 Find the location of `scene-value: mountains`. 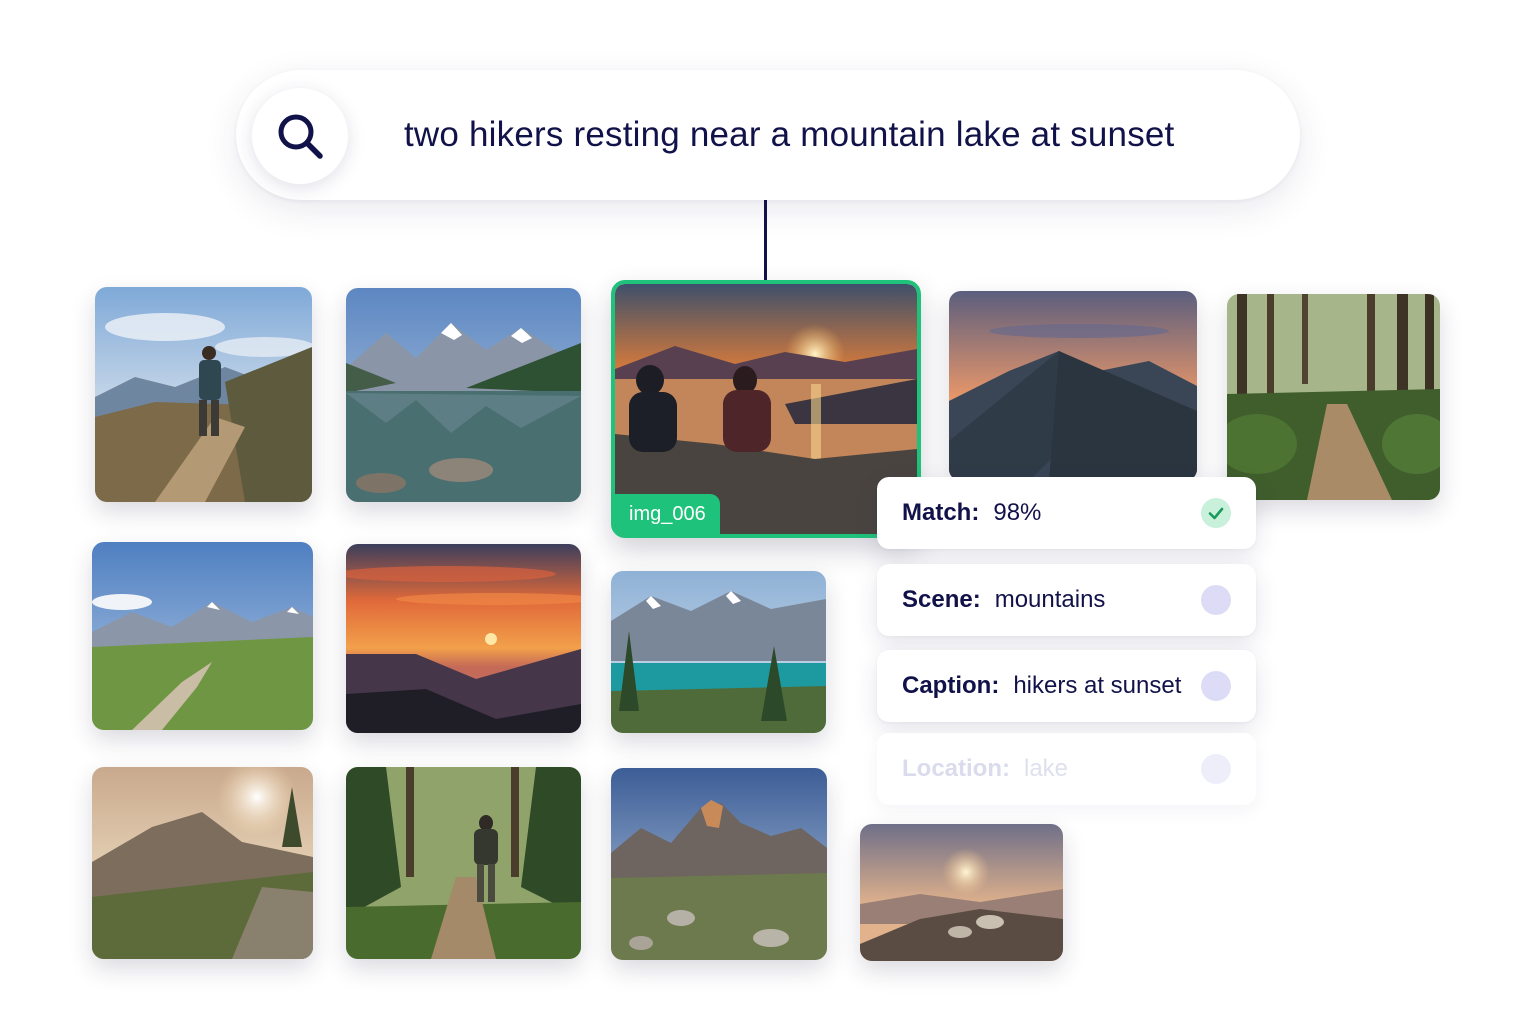

scene-value: mountains is located at coordinates (1050, 599).